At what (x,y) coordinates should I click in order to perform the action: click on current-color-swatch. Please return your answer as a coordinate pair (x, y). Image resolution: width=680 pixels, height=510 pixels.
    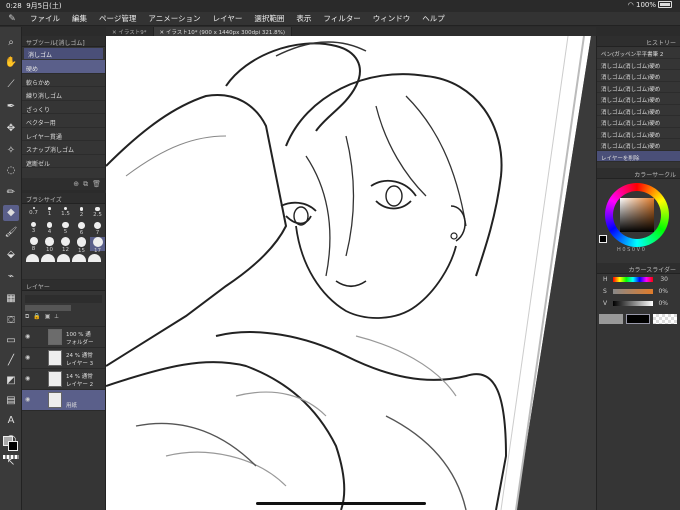
    Looking at the image, I should click on (603, 239).